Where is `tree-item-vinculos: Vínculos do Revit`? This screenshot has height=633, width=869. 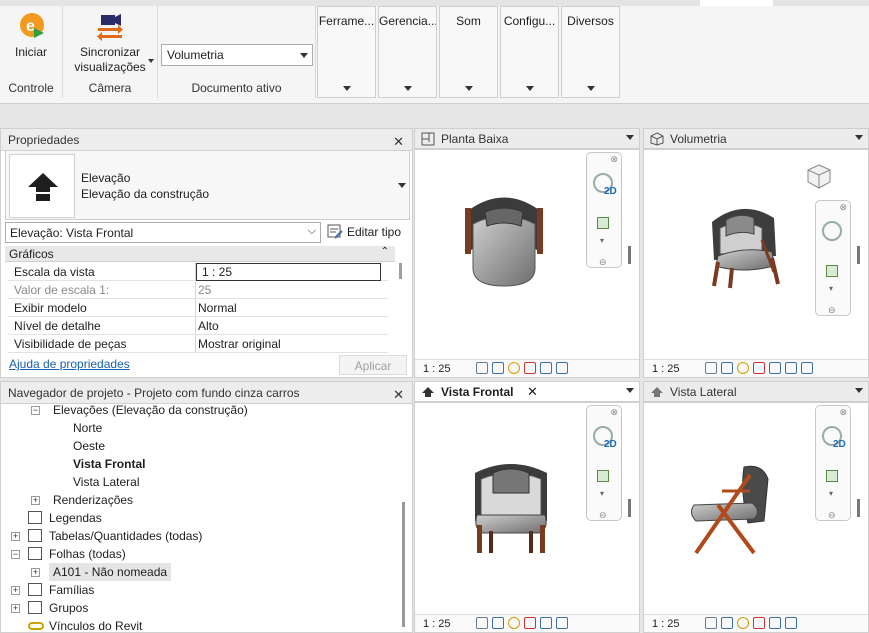 tree-item-vinculos: Vínculos do Revit is located at coordinates (95, 626).